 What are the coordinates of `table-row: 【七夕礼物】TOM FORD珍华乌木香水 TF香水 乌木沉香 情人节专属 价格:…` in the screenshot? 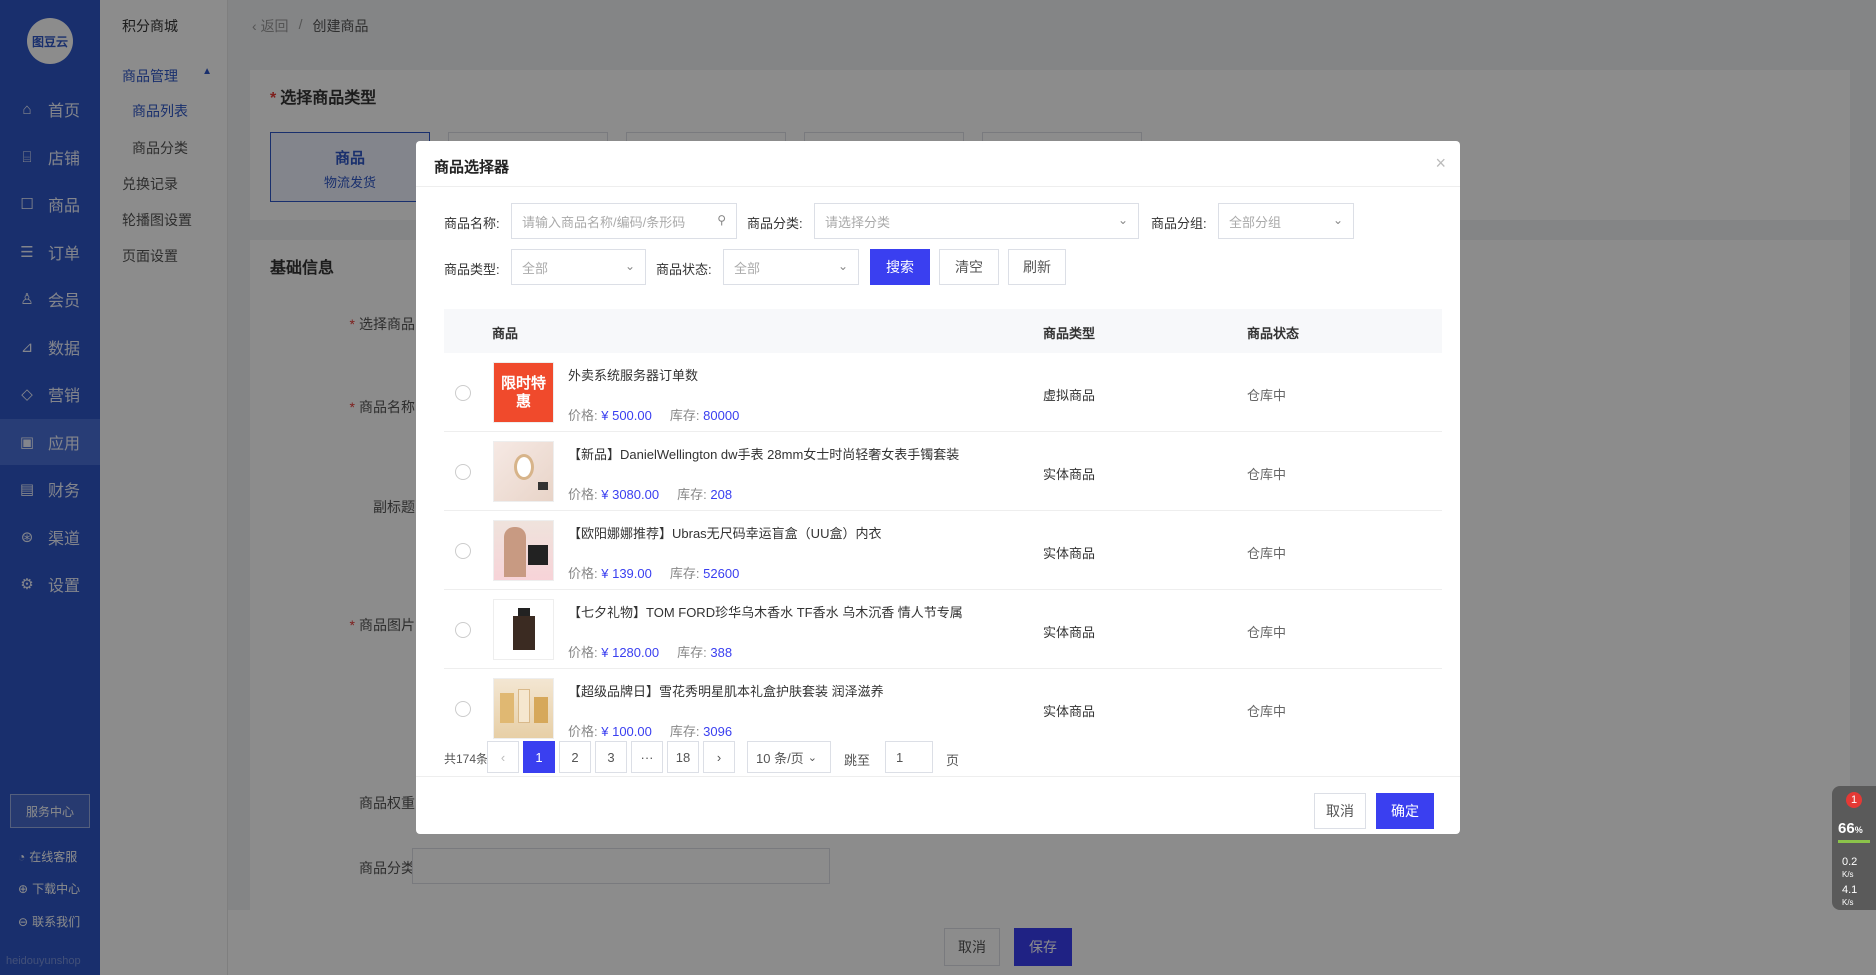 It's located at (943, 629).